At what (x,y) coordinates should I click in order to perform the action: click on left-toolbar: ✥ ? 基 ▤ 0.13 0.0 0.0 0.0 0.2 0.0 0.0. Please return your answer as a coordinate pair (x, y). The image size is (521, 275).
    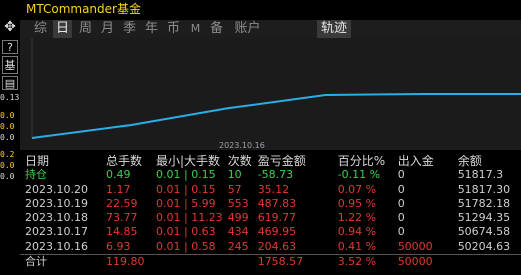
    Looking at the image, I should click on (10, 137).